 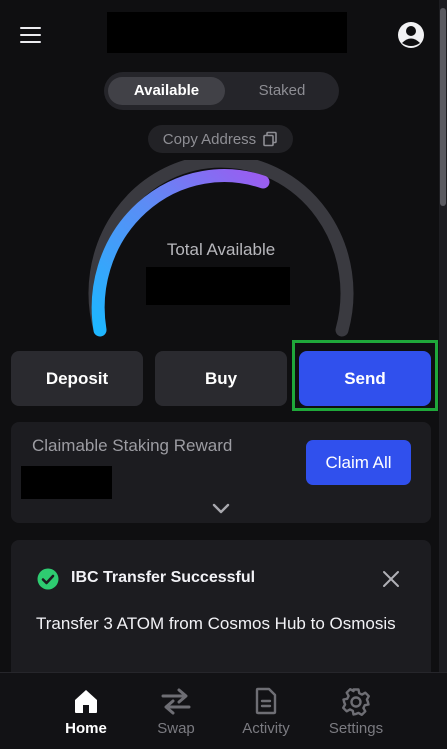 What do you see at coordinates (132, 445) in the screenshot?
I see `staking-reward-label: Claimable Staking Reward` at bounding box center [132, 445].